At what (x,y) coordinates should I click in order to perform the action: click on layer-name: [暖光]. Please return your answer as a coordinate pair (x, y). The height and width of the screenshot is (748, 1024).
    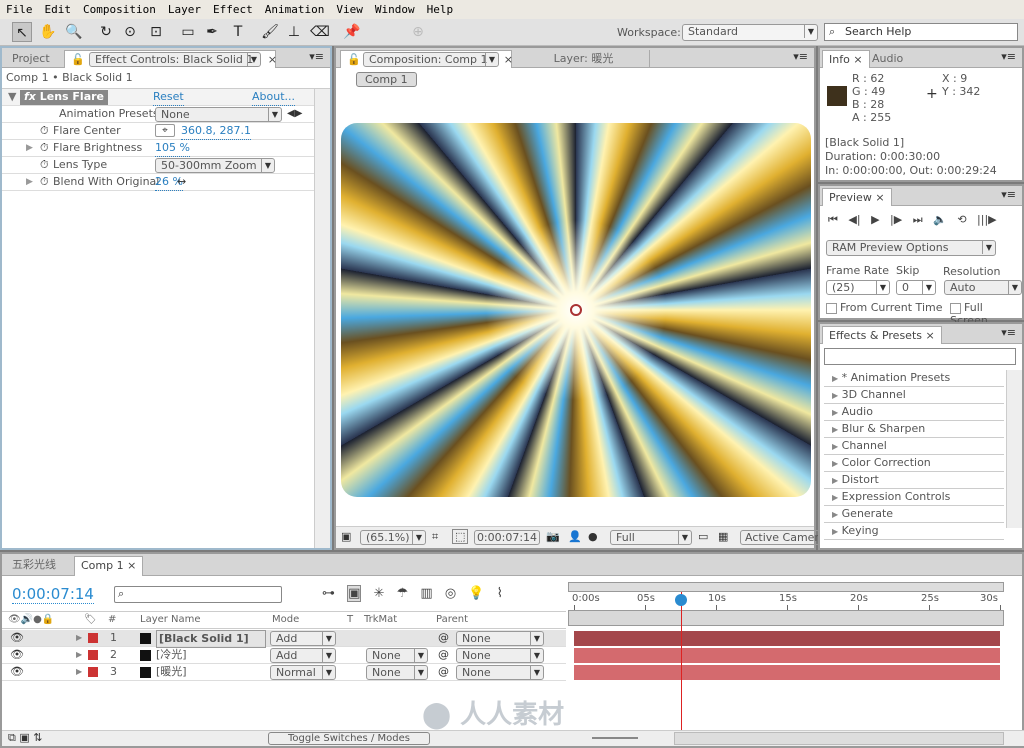
    Looking at the image, I should click on (171, 672).